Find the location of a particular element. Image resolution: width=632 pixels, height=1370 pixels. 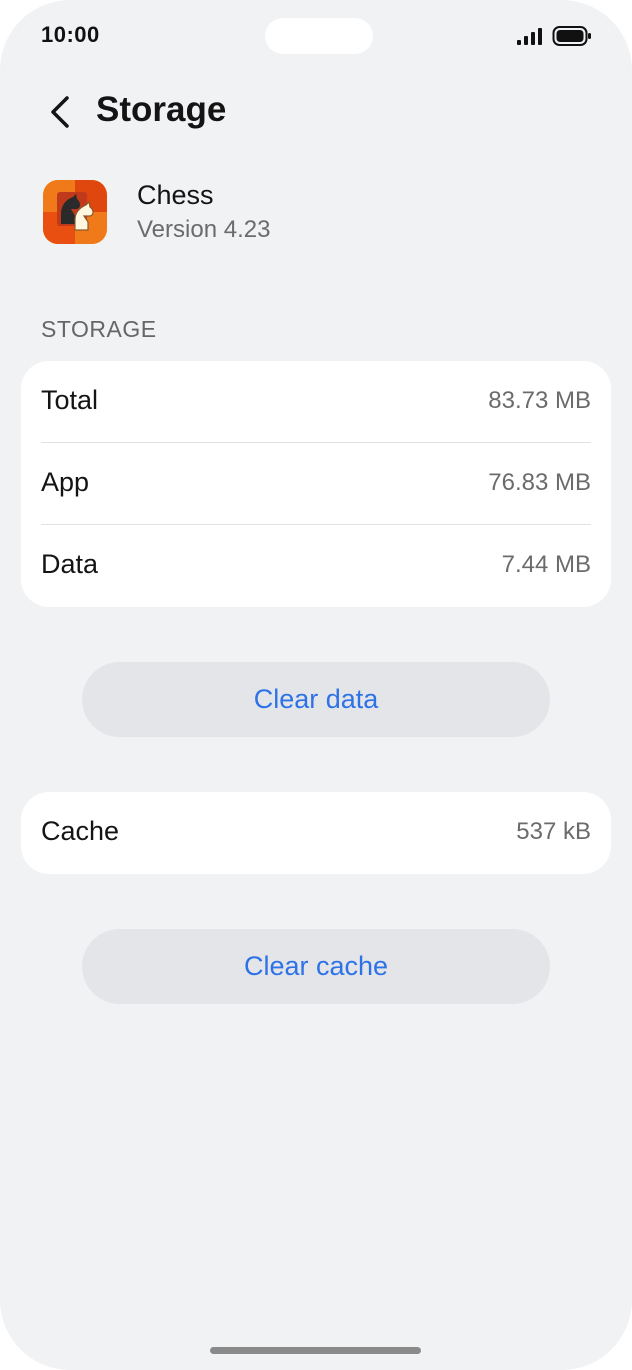

app-info: Chess Version 4.23 is located at coordinates (316, 216).